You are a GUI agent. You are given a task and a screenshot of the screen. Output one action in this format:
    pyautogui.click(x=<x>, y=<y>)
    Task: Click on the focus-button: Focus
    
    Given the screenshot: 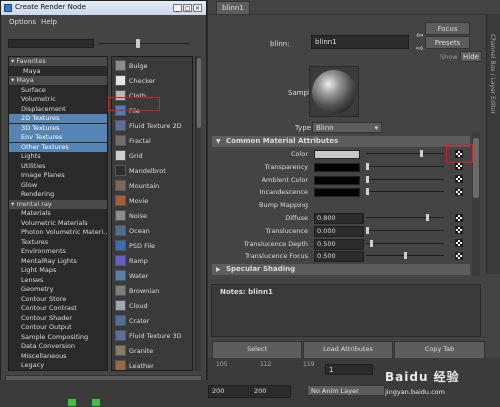 What is the action you would take?
    pyautogui.click(x=447, y=28)
    